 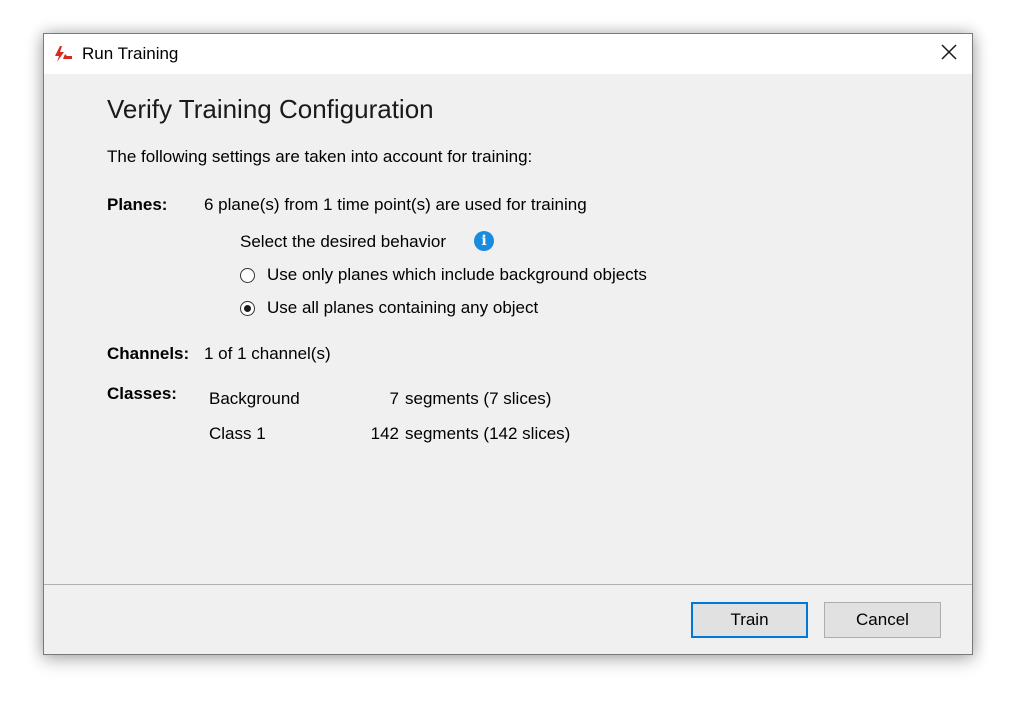 What do you see at coordinates (882, 620) in the screenshot?
I see `cancel-button: Cancel` at bounding box center [882, 620].